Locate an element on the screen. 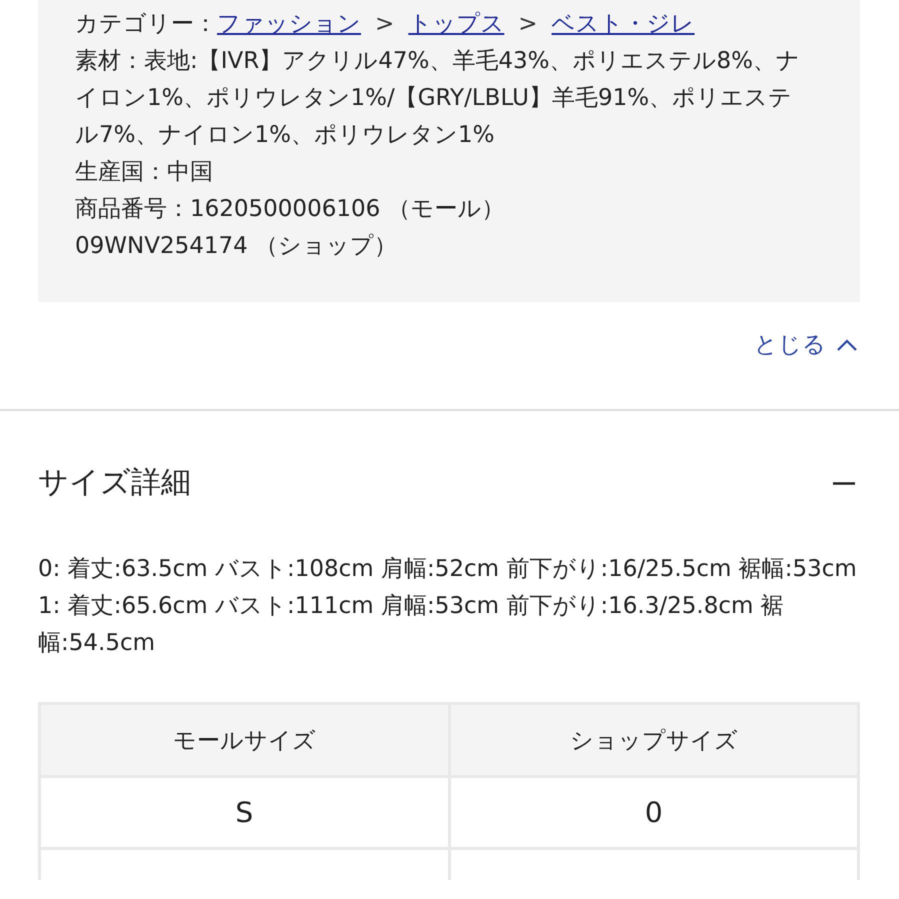 The image size is (899, 899). category-link: ファッション is located at coordinates (289, 24).